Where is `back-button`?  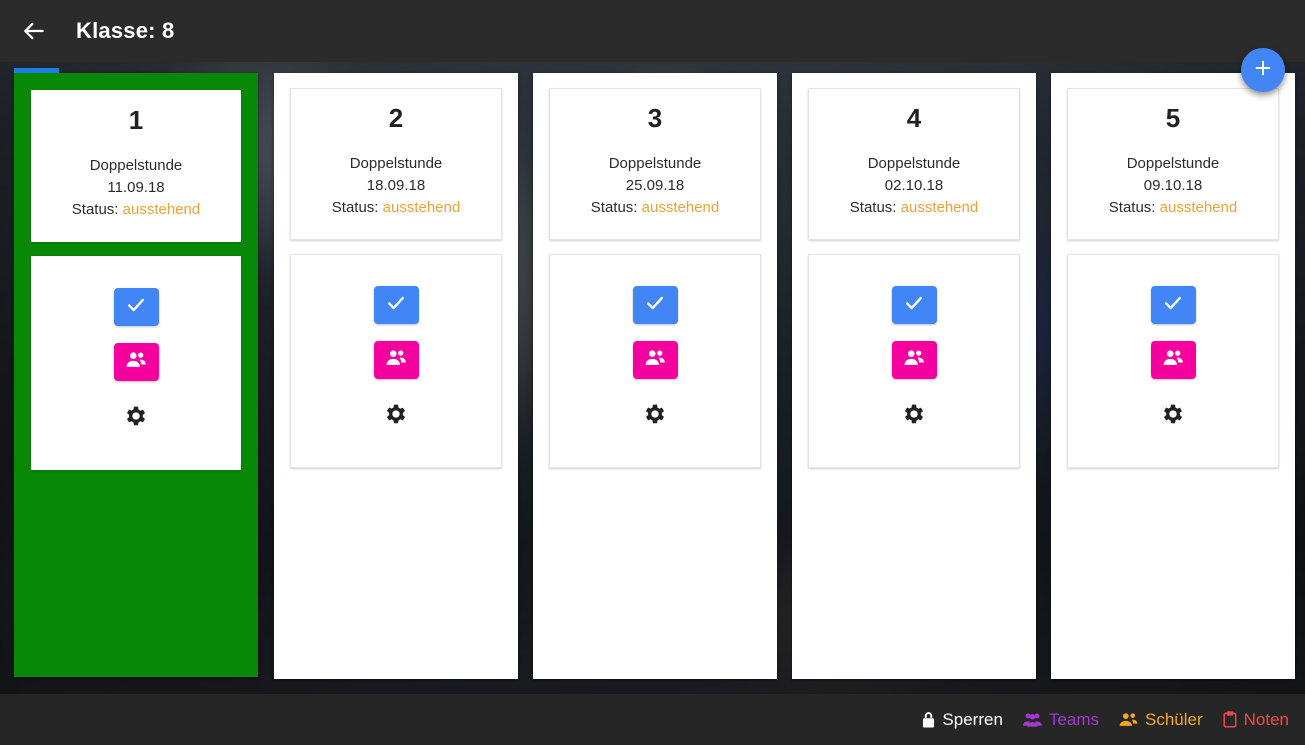
back-button is located at coordinates (34, 31).